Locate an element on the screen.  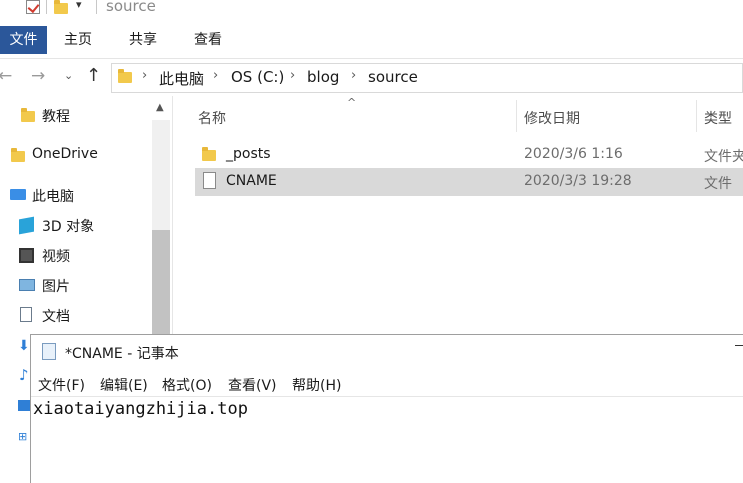
notepad-icon is located at coordinates (49, 351).